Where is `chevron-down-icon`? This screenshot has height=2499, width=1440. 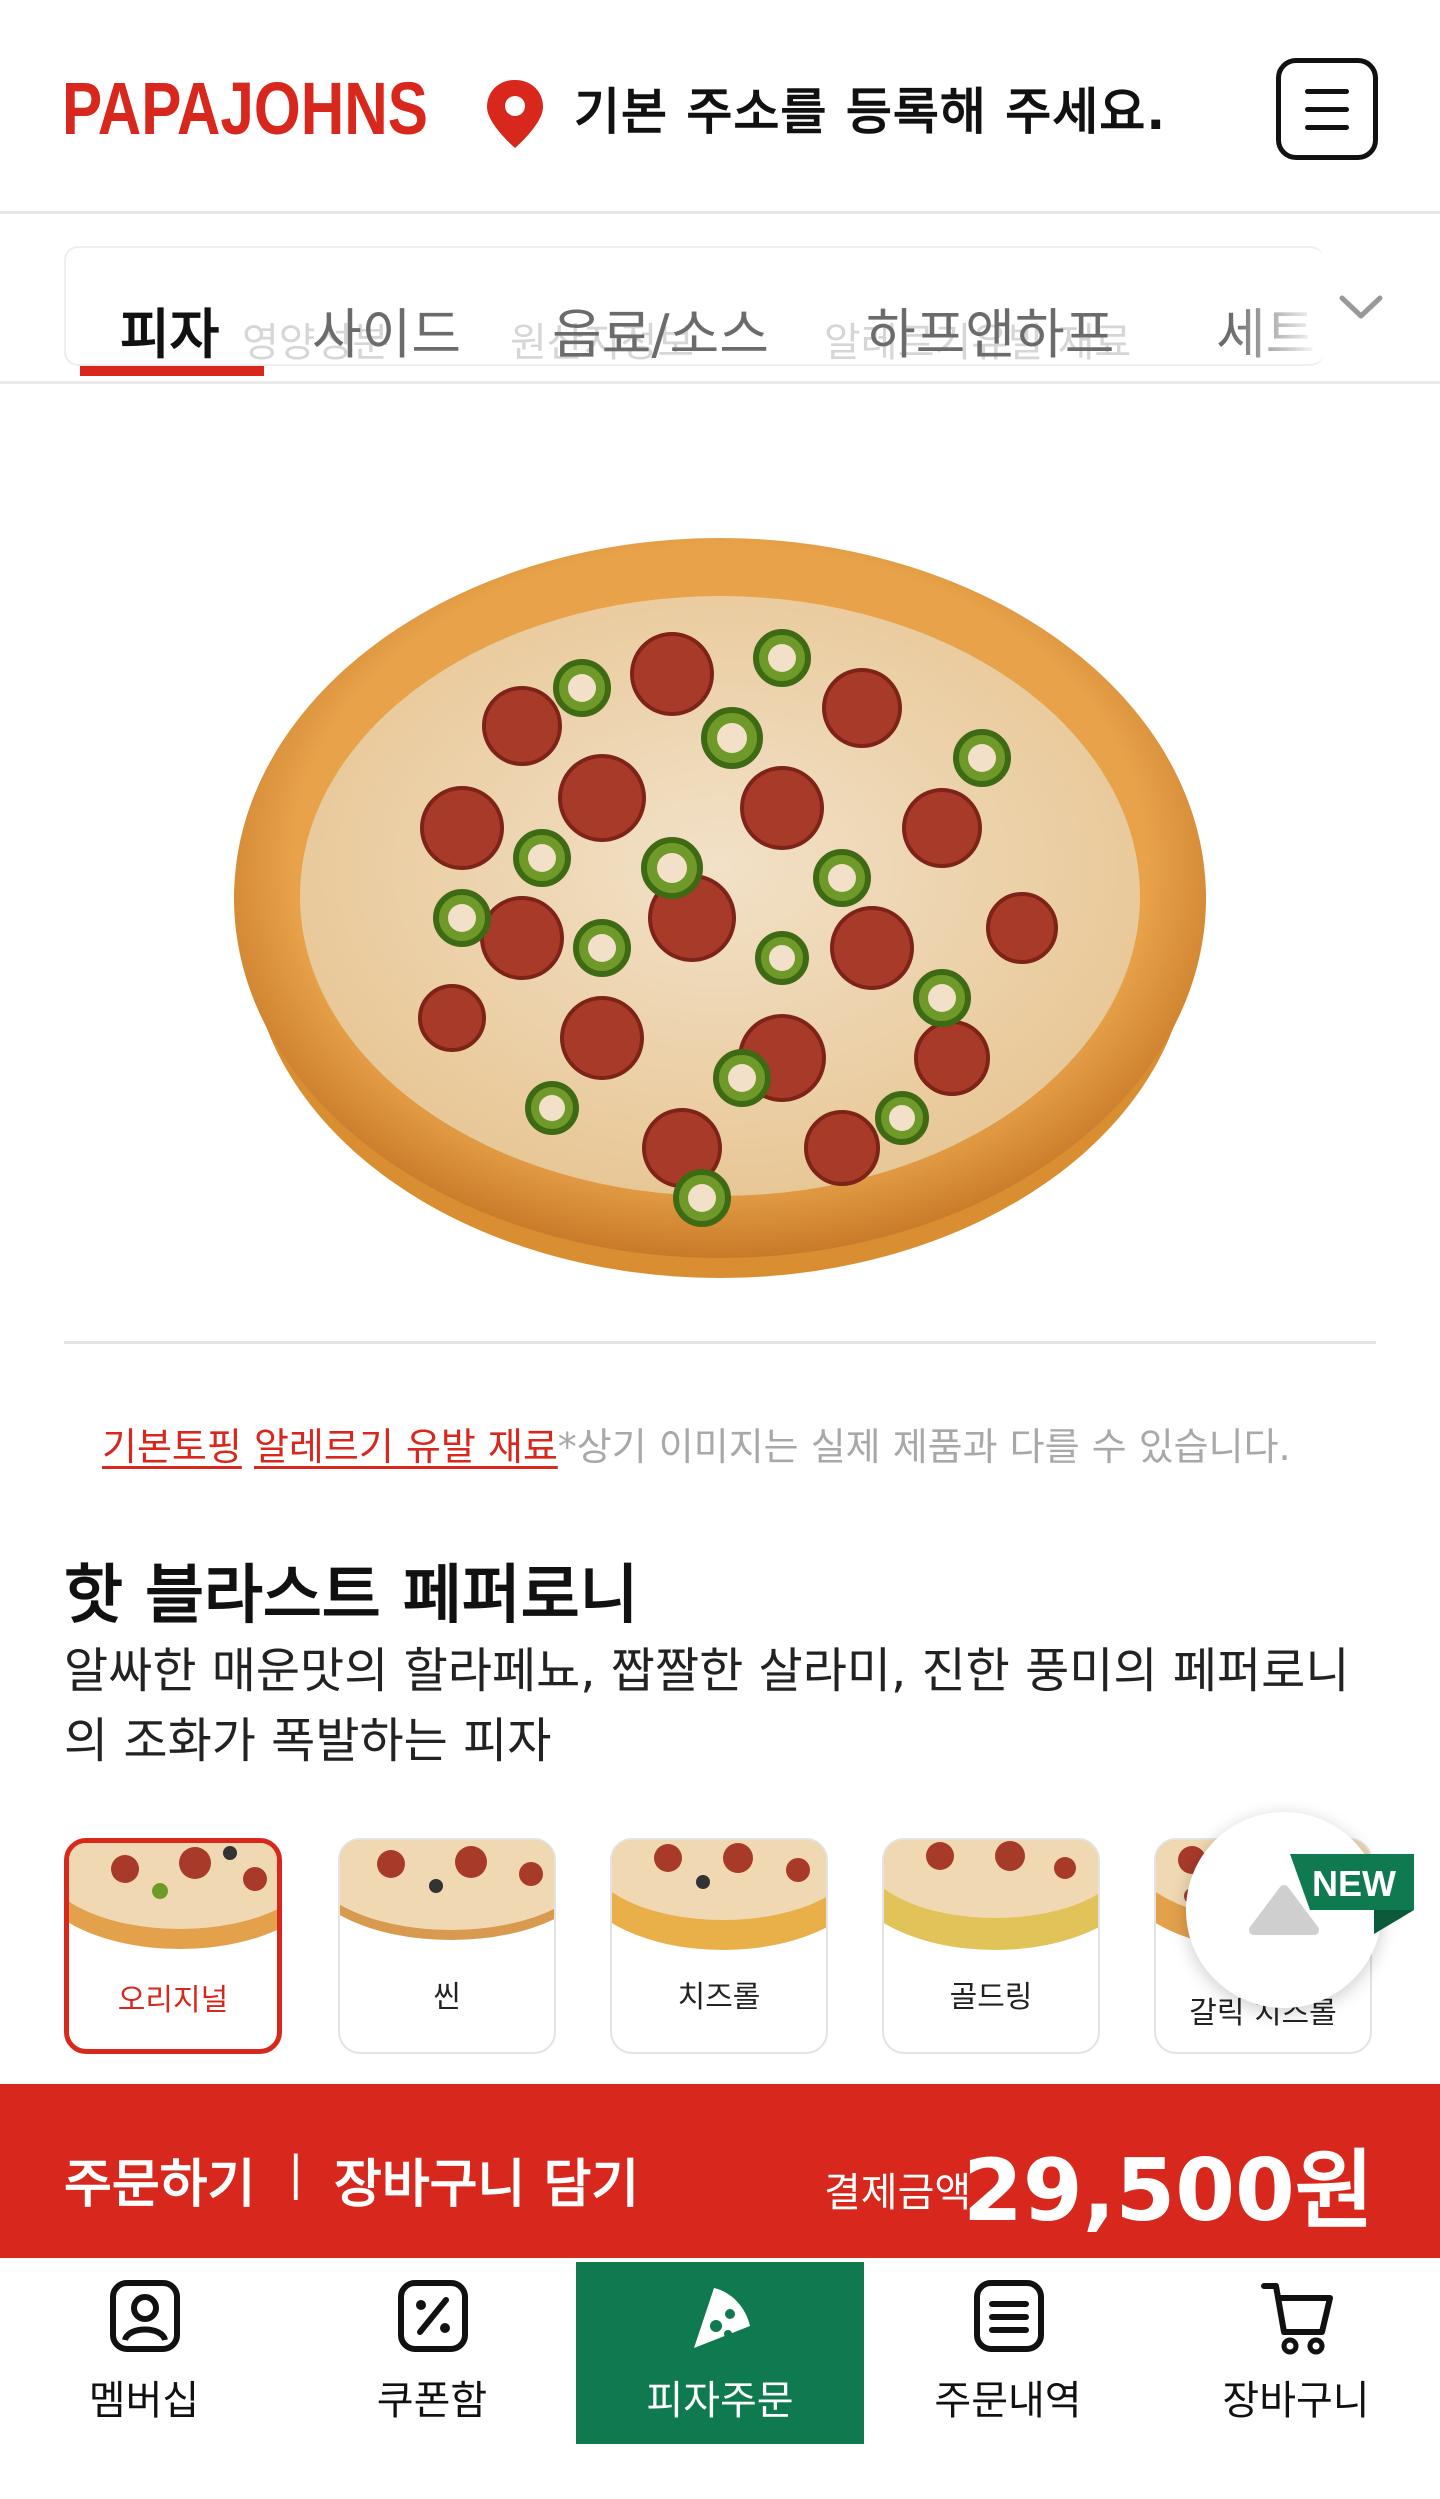
chevron-down-icon is located at coordinates (1361, 308).